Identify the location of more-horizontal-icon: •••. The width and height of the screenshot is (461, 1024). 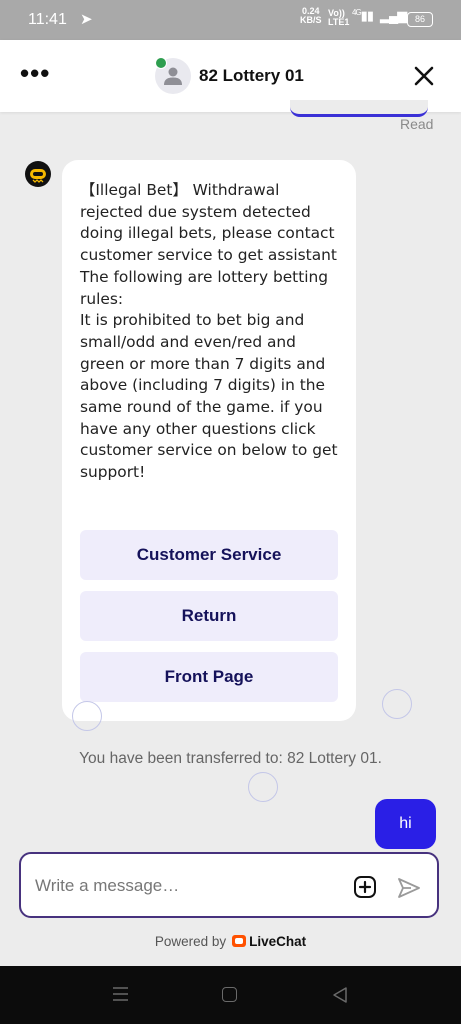
(35, 73).